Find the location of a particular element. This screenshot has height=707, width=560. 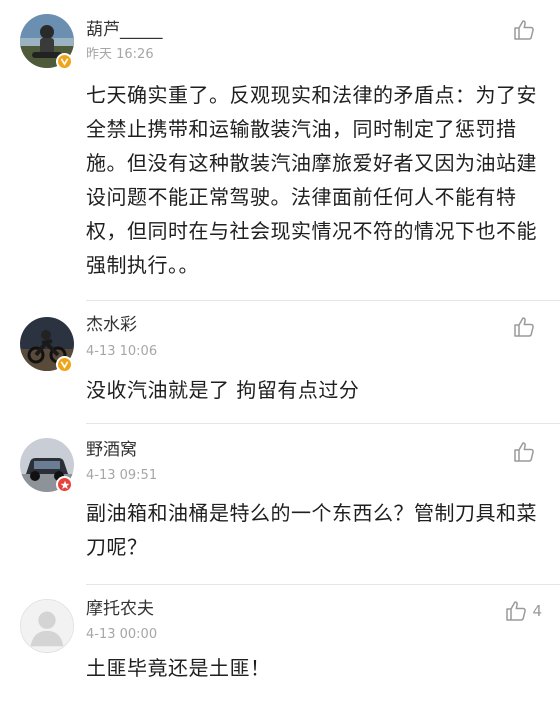

default-avatar-icon is located at coordinates (47, 626).